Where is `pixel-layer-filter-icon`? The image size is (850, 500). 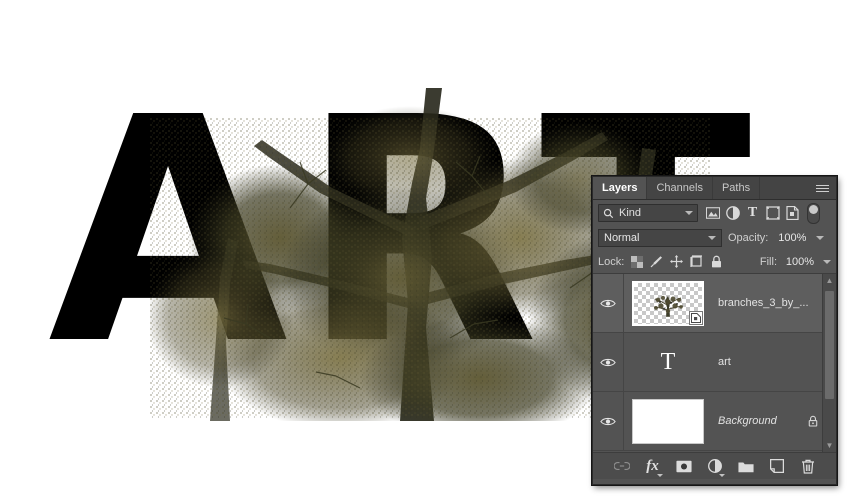 pixel-layer-filter-icon is located at coordinates (712, 213).